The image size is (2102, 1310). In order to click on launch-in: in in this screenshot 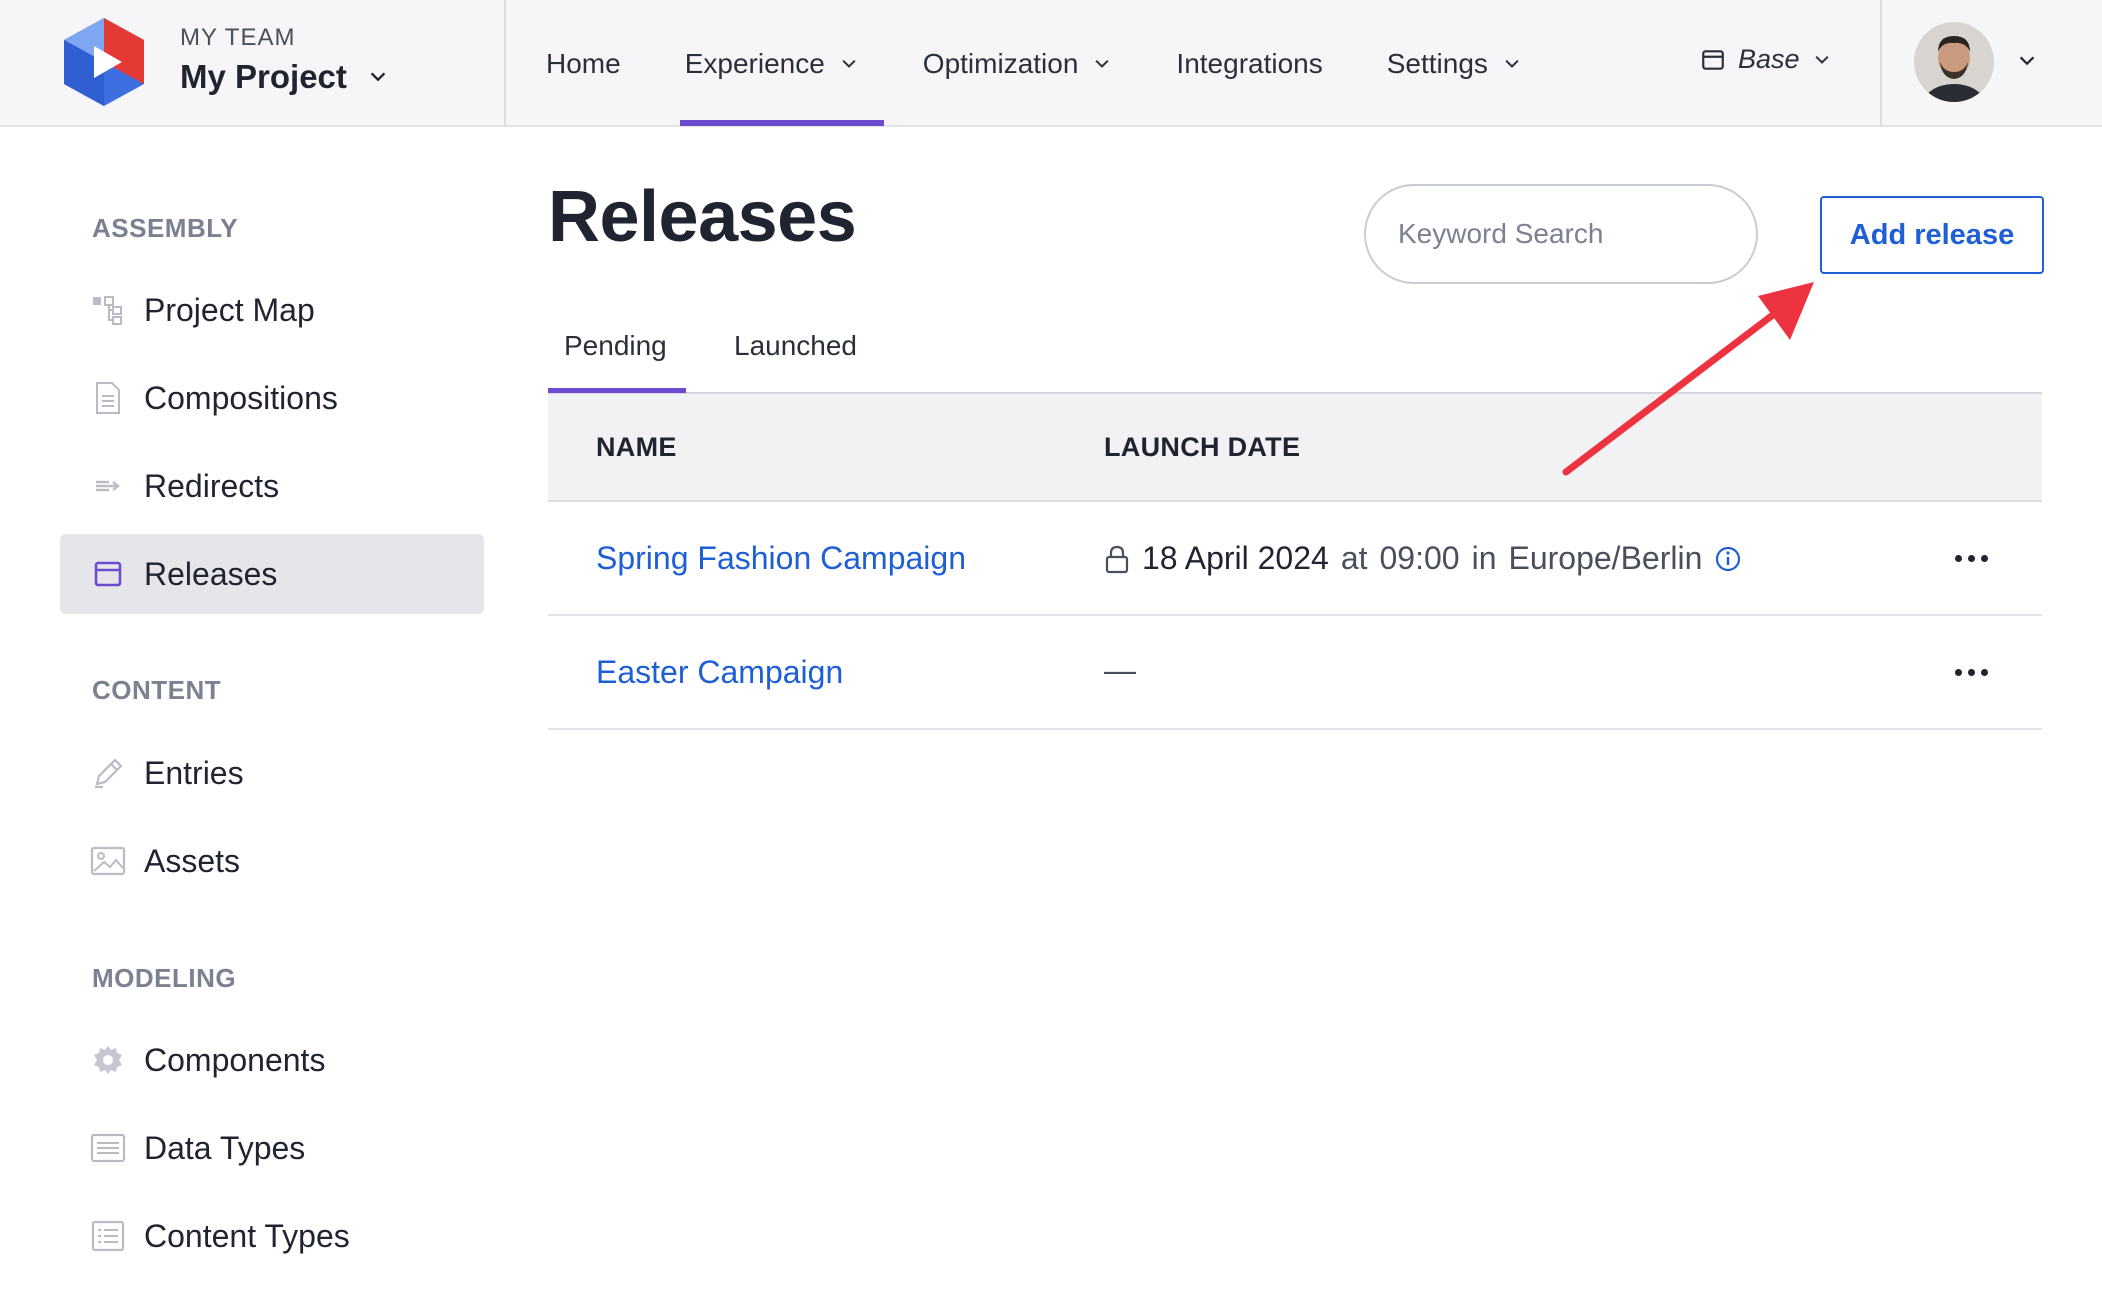, I will do `click(1484, 558)`.